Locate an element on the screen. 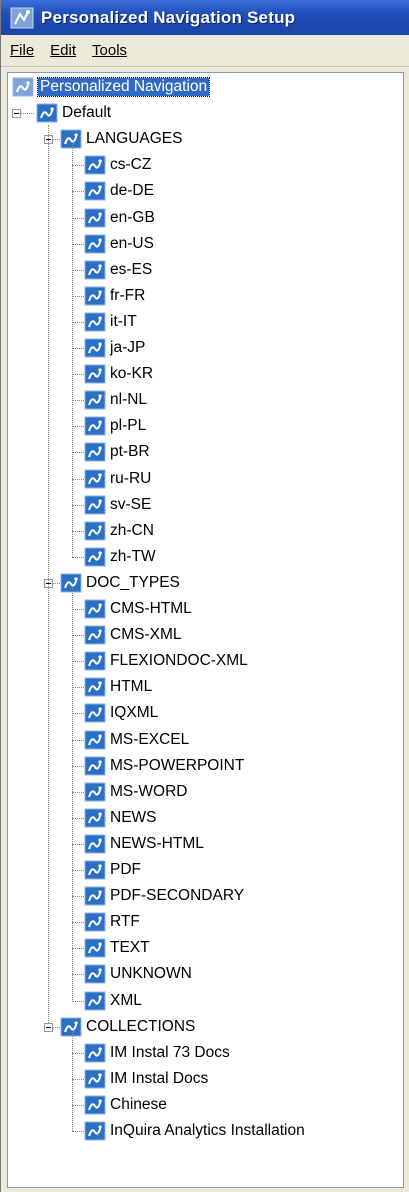  tree-leaf-languages: nl-NL is located at coordinates (115, 400).